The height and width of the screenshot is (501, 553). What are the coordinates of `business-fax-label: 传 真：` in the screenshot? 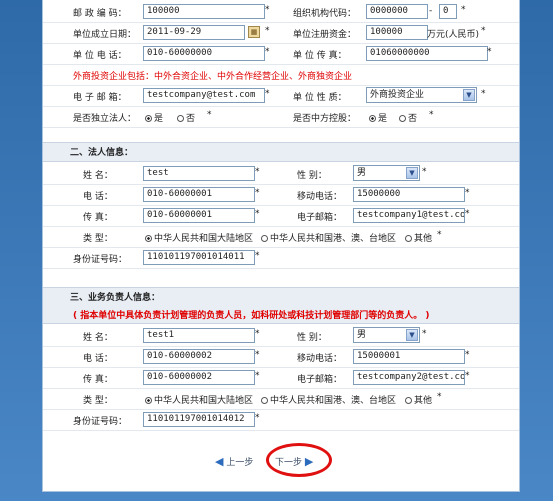 It's located at (98, 380).